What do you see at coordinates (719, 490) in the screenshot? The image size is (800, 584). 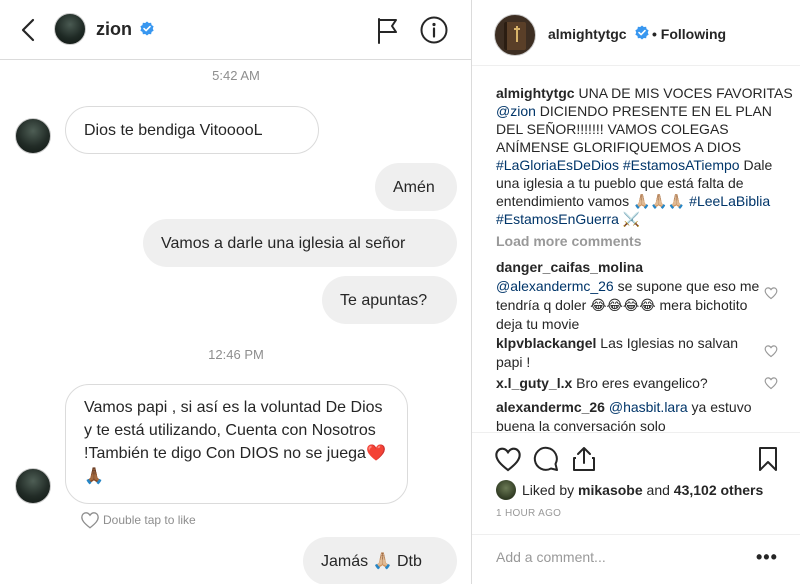 I see `liked-by-count: 43,102 others` at bounding box center [719, 490].